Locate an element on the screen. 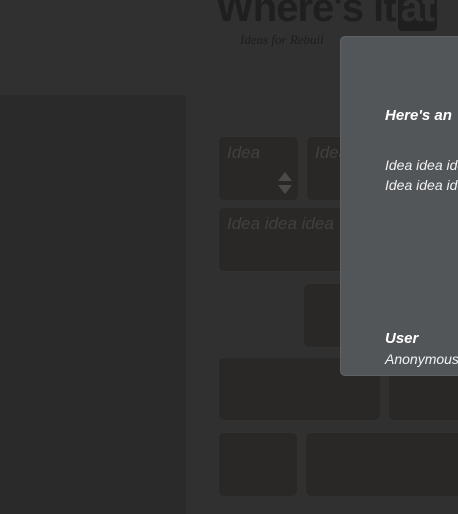  idea-card-title: Idea is located at coordinates (244, 152).